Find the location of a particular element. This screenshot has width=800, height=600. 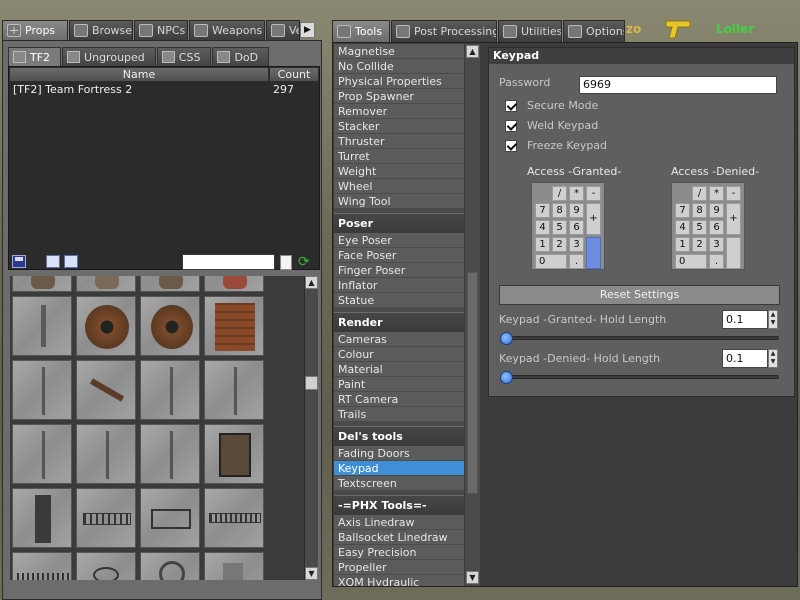

tab-scroll-right-button: ▶ is located at coordinates (307, 30).